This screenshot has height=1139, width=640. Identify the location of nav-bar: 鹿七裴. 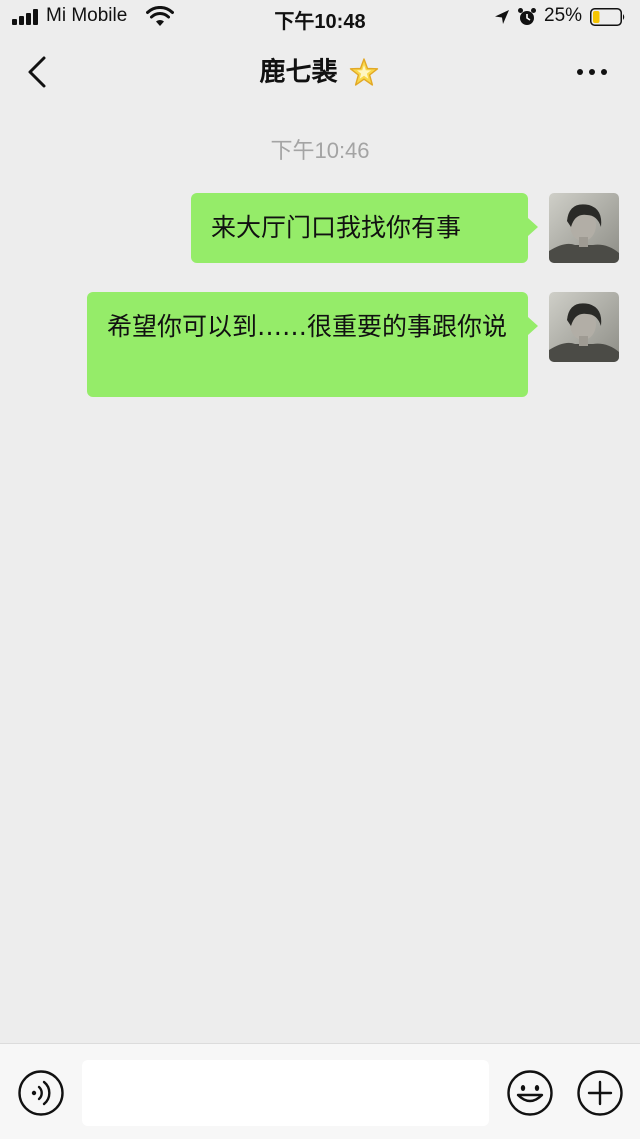
(320, 73).